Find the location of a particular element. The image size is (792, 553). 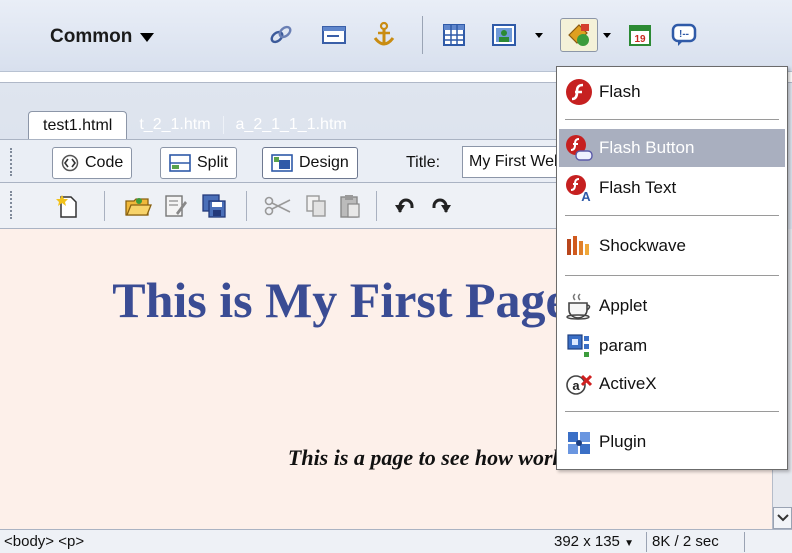

email-link-icon is located at coordinates (334, 35).